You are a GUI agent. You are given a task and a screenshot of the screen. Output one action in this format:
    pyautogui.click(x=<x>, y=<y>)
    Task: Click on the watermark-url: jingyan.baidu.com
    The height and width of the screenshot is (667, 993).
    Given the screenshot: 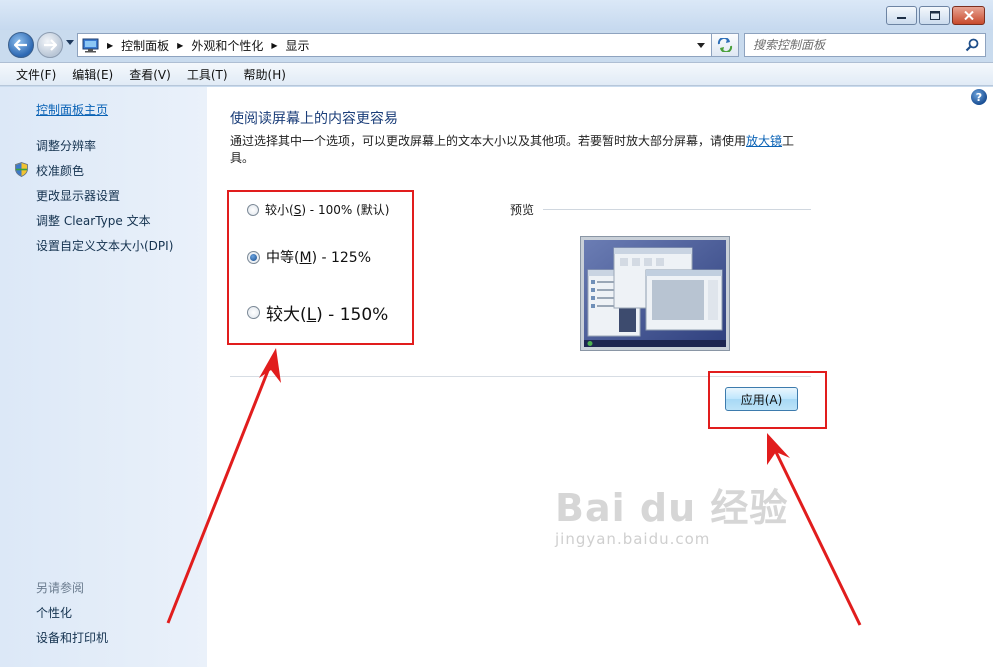 What is the action you would take?
    pyautogui.click(x=633, y=539)
    